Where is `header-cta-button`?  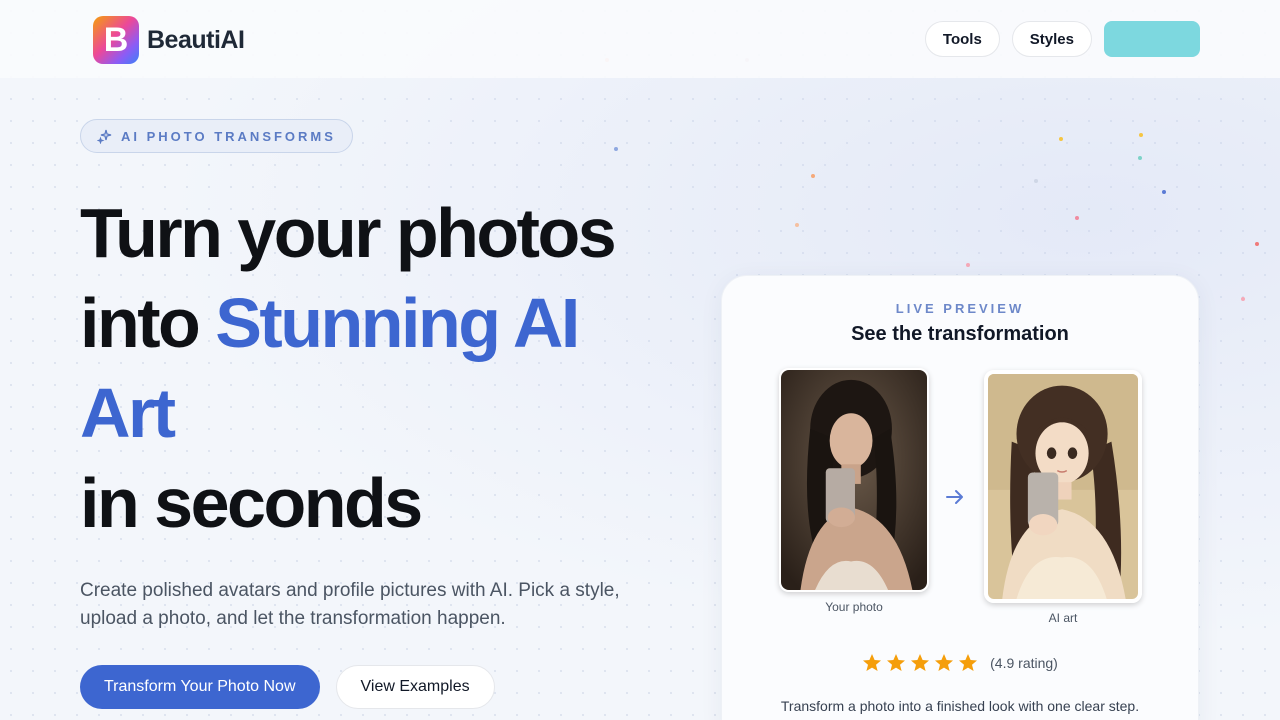 header-cta-button is located at coordinates (1152, 39).